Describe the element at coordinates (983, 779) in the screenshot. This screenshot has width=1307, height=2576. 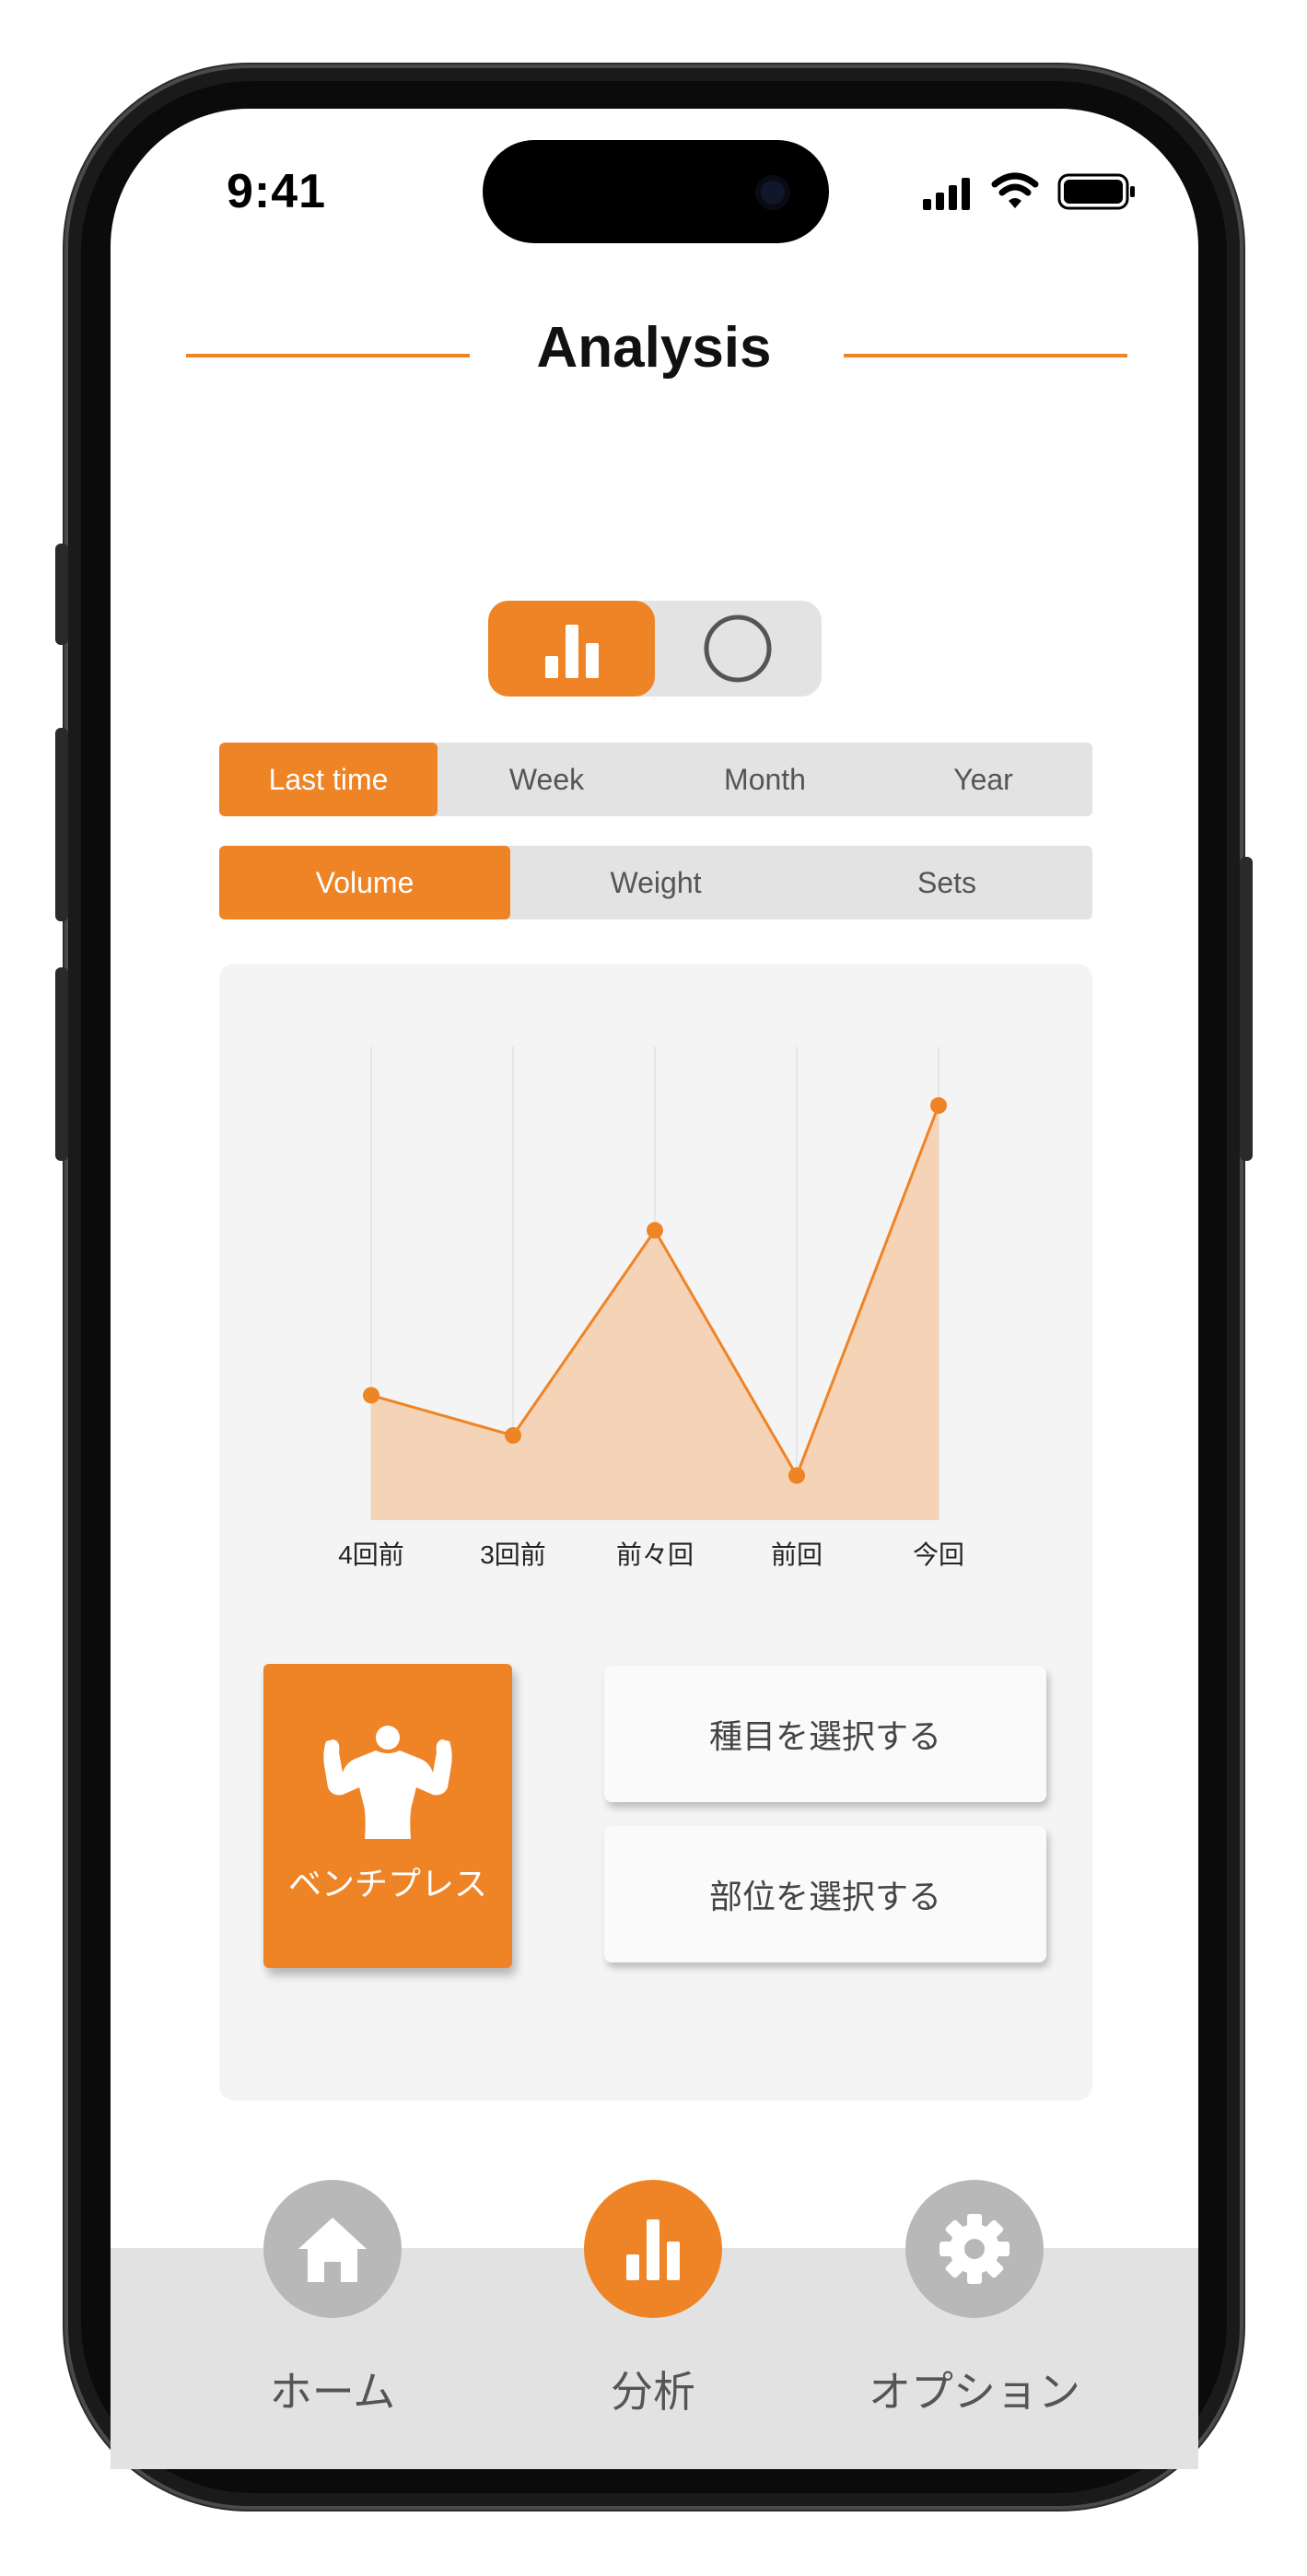
I see `tab-year: Year` at that location.